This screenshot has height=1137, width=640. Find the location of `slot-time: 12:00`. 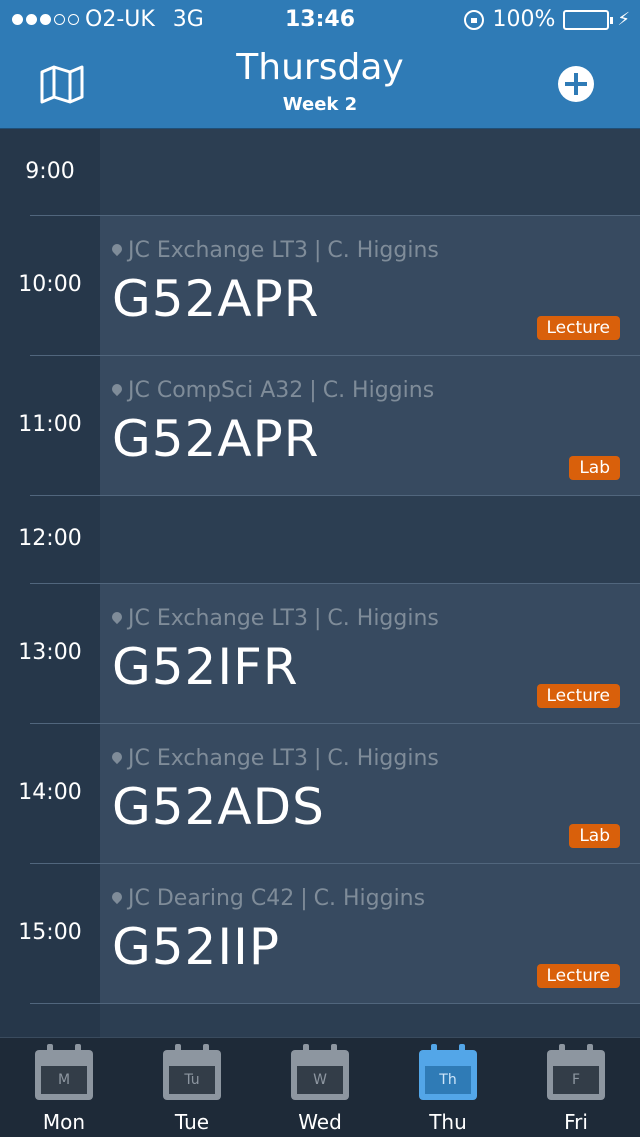

slot-time: 12:00 is located at coordinates (50, 538).